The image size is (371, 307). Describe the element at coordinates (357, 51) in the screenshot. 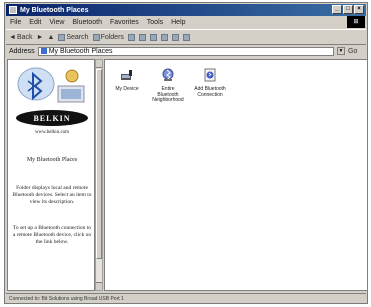

I see `go-button: Go` at that location.